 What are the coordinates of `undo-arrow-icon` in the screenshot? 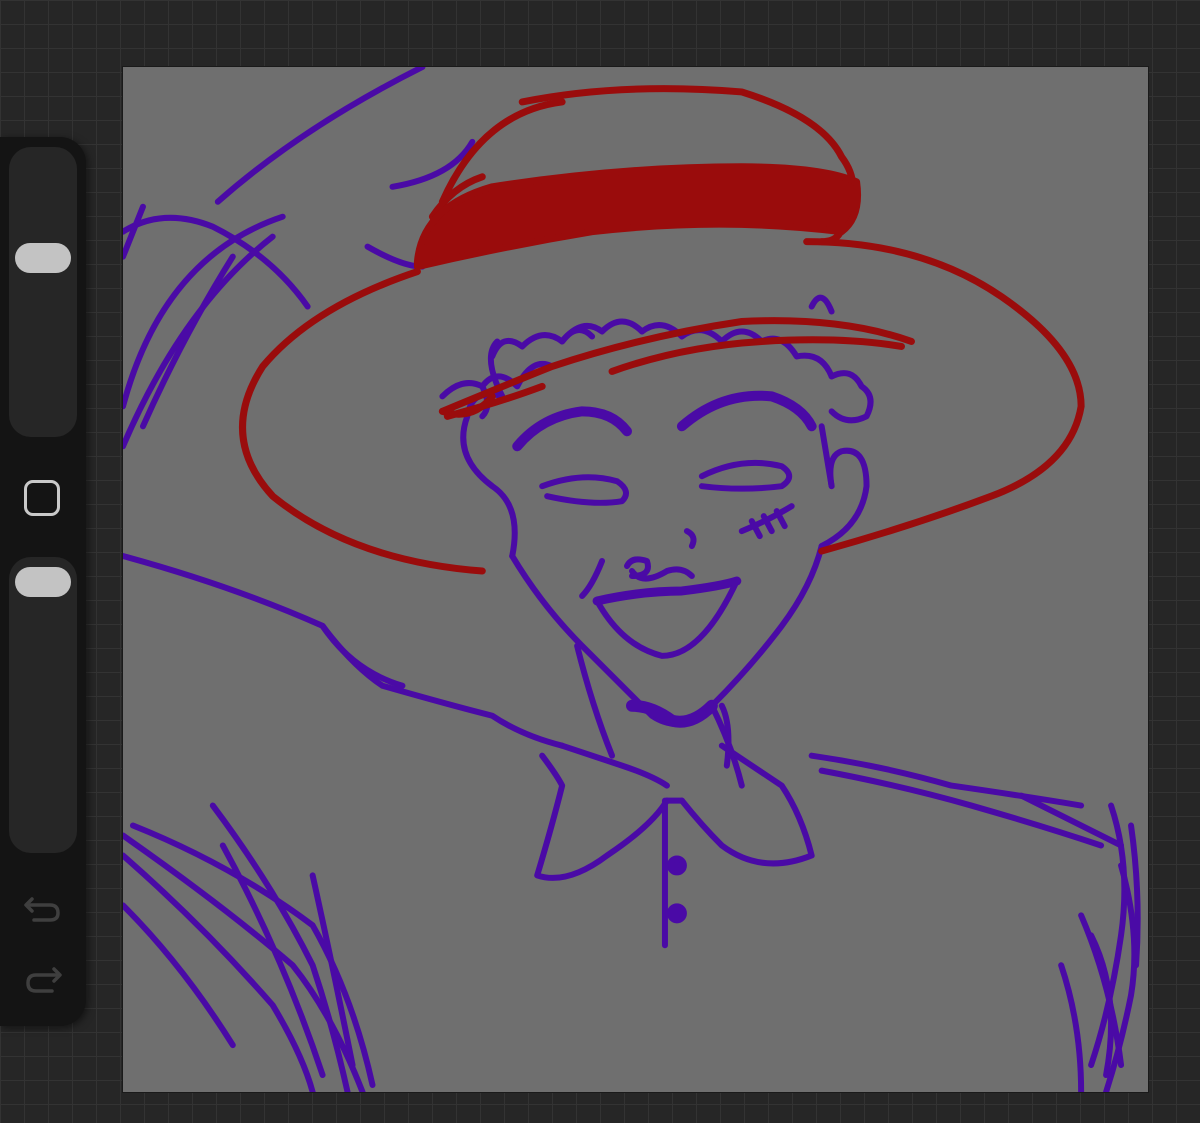 It's located at (42, 909).